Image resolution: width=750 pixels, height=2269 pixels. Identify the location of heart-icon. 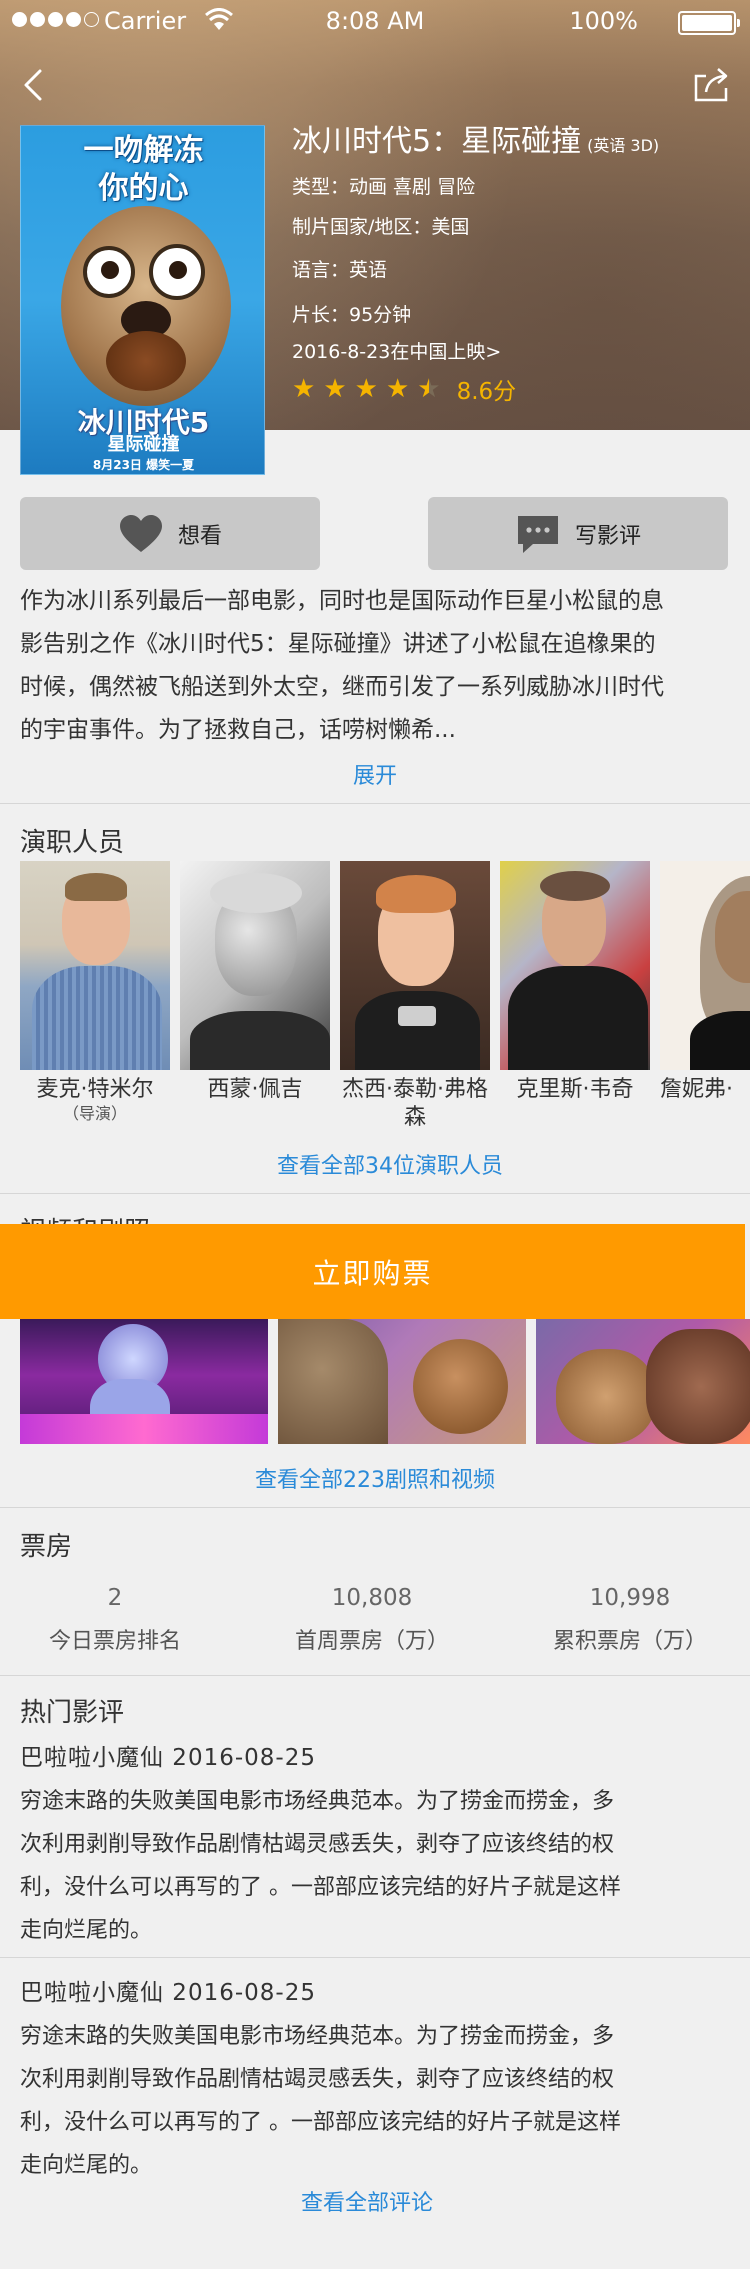
(140, 533).